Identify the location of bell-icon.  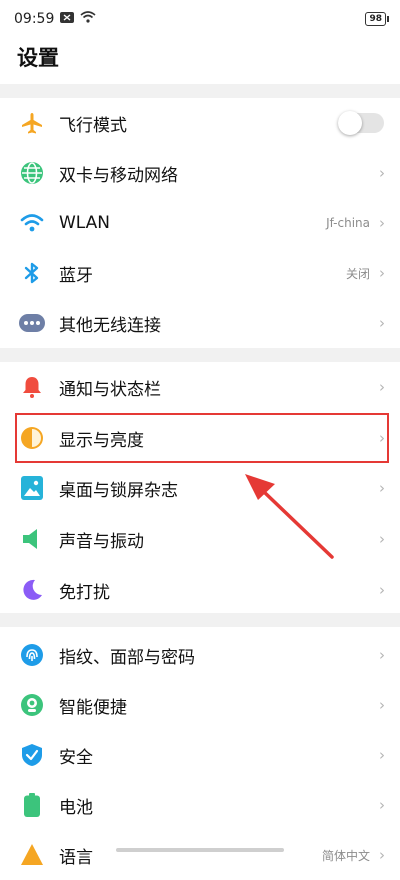
(32, 387).